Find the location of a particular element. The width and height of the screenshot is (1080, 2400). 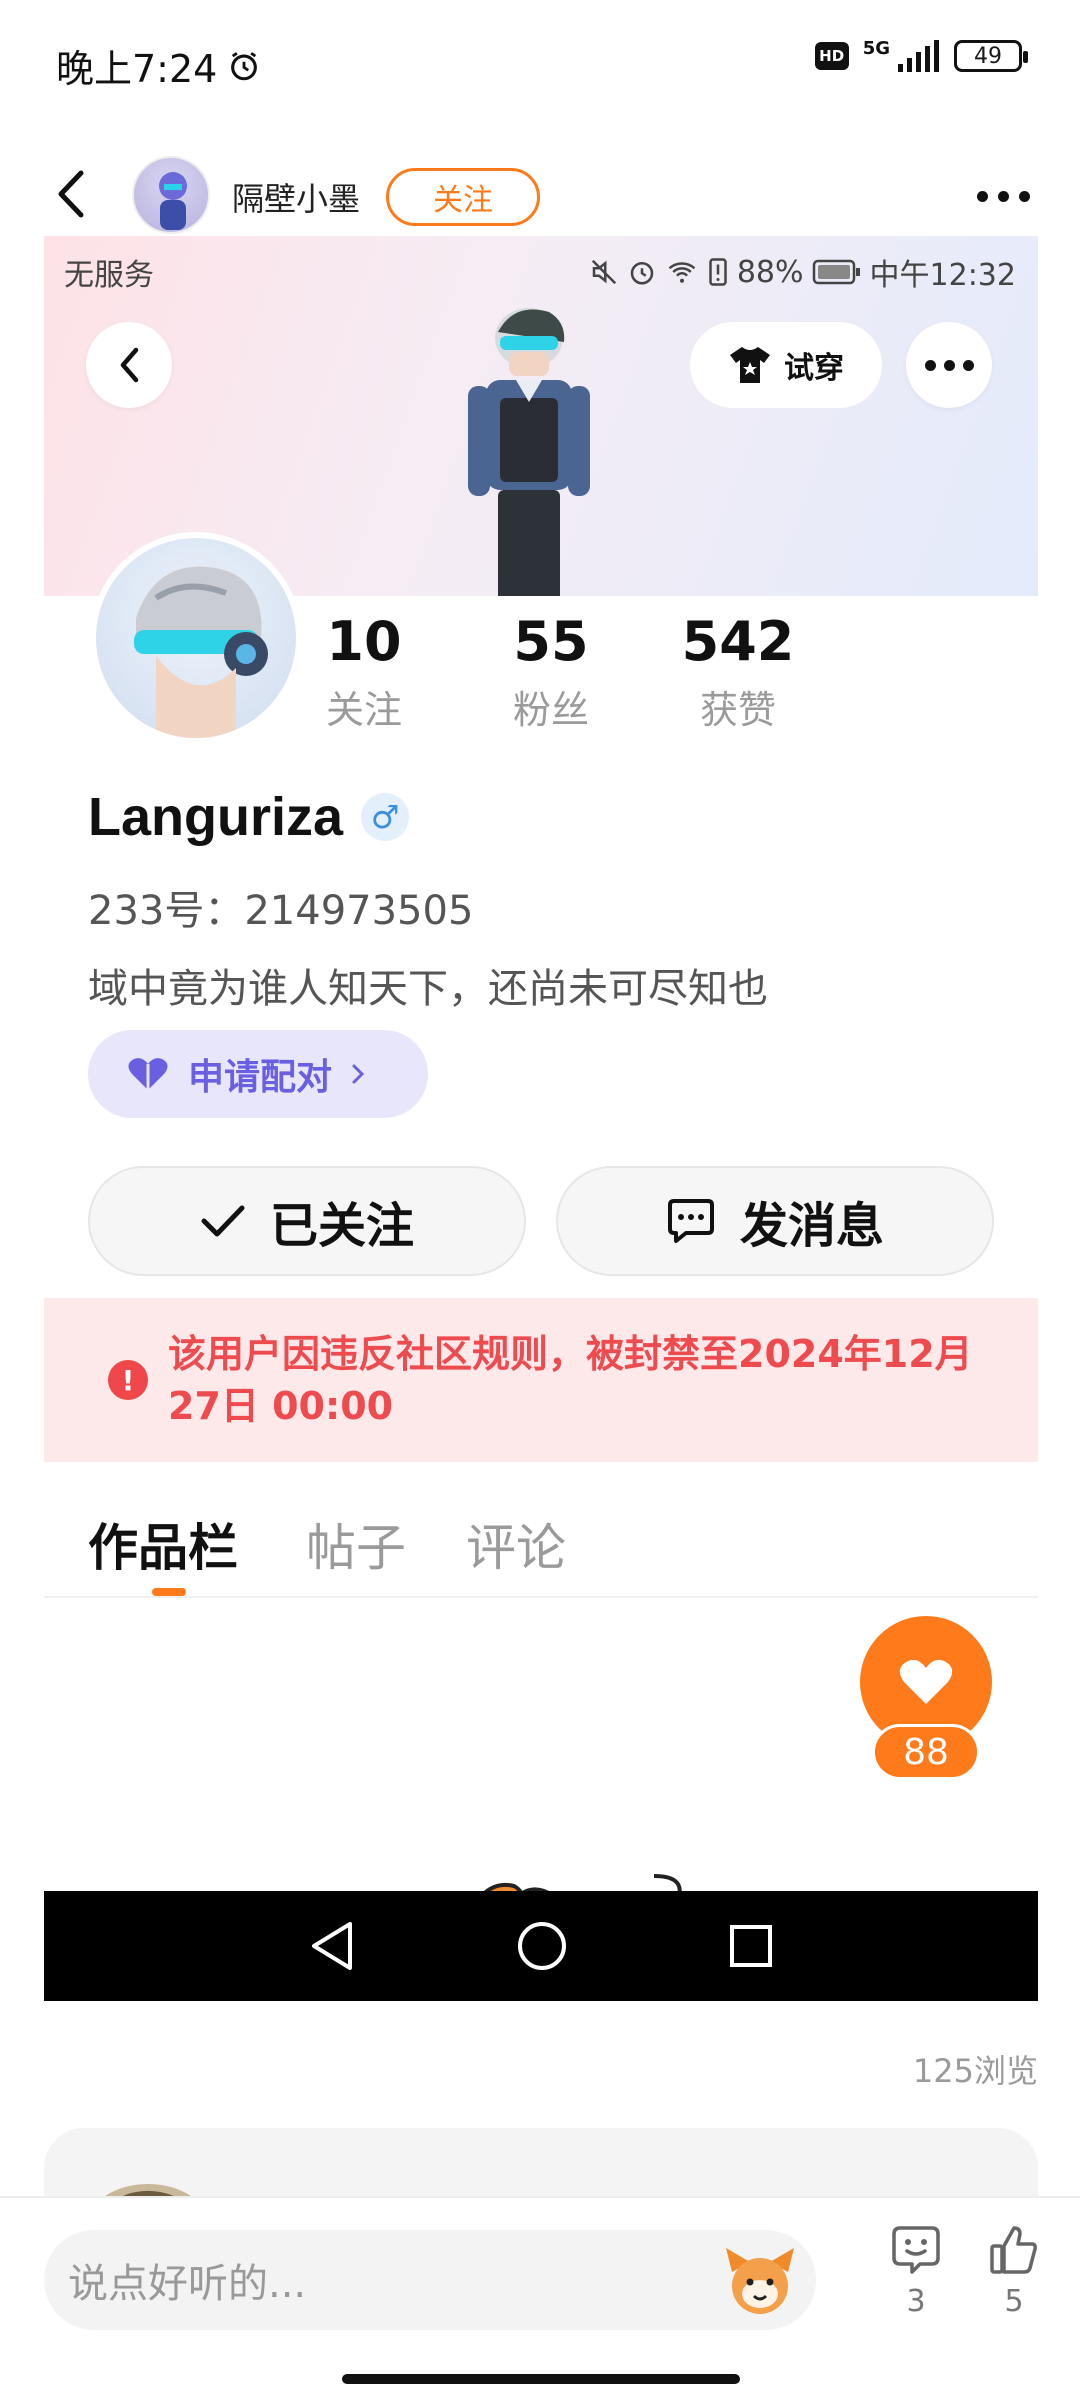

mascot-emoji-icon is located at coordinates (760, 2280).